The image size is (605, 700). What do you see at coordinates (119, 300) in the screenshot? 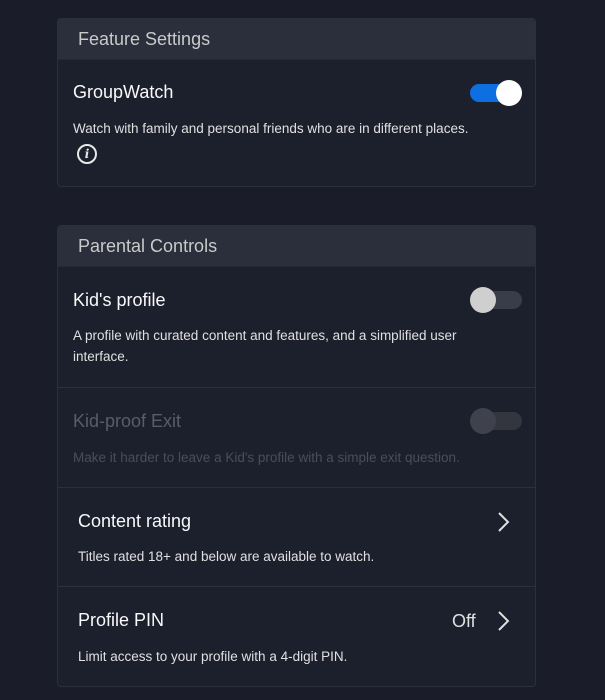
I see `kids-profile-title: Kid's profile` at bounding box center [119, 300].